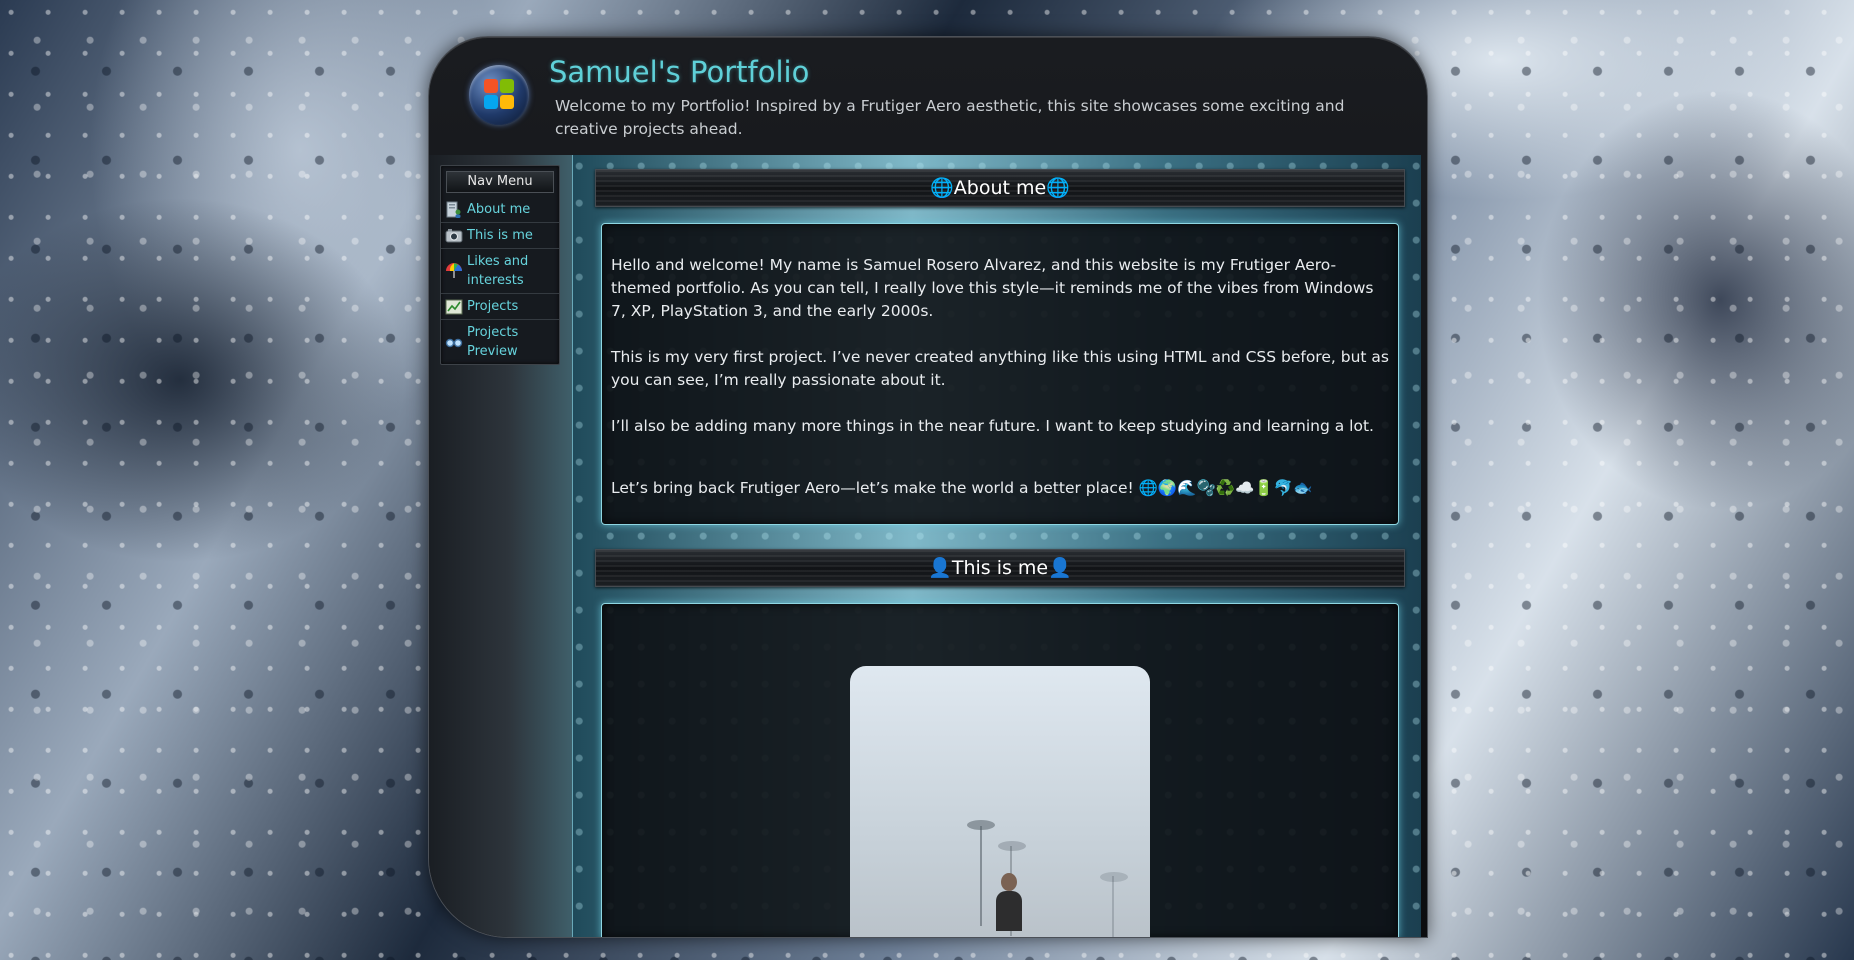 The height and width of the screenshot is (960, 1854). What do you see at coordinates (500, 182) in the screenshot?
I see `nav-menu-title: Nav Menu` at bounding box center [500, 182].